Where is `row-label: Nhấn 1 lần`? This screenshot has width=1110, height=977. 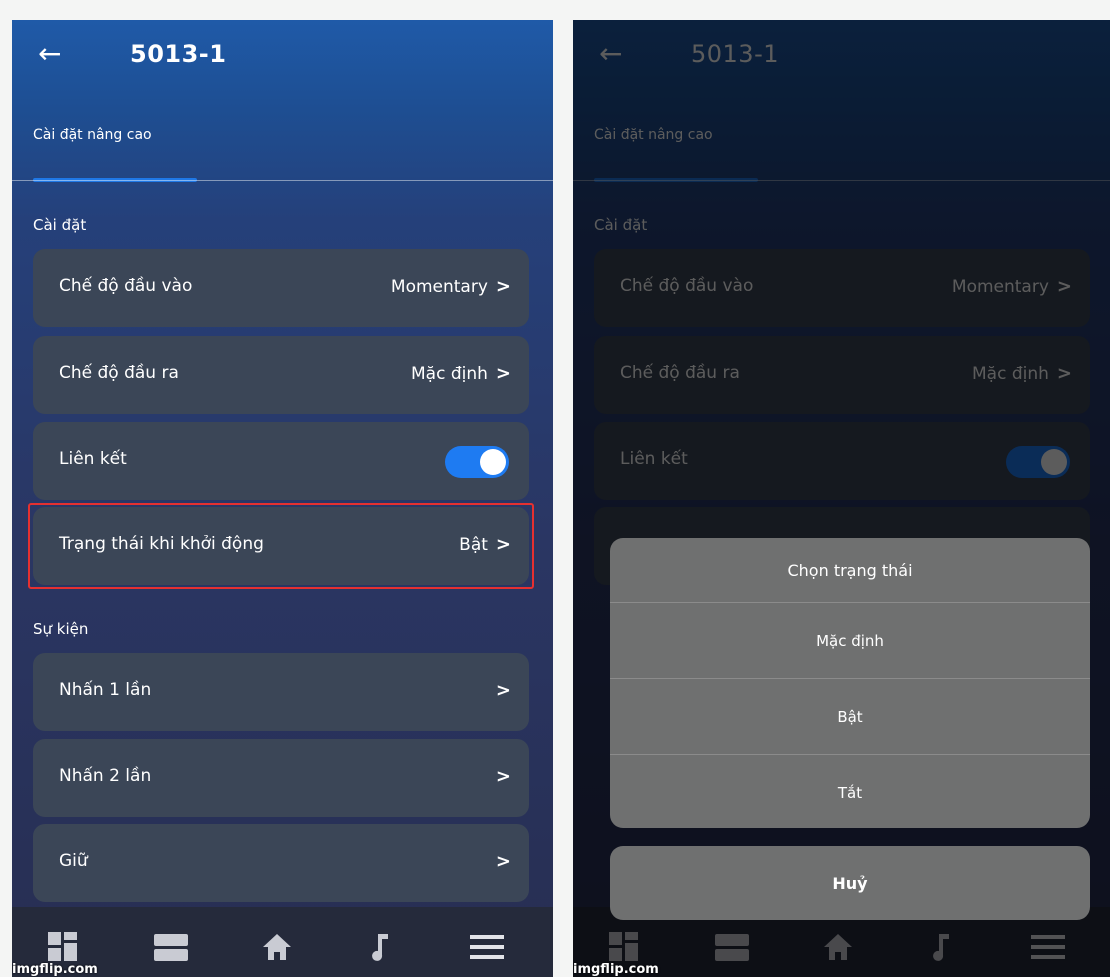
row-label: Nhấn 1 lần is located at coordinates (105, 690).